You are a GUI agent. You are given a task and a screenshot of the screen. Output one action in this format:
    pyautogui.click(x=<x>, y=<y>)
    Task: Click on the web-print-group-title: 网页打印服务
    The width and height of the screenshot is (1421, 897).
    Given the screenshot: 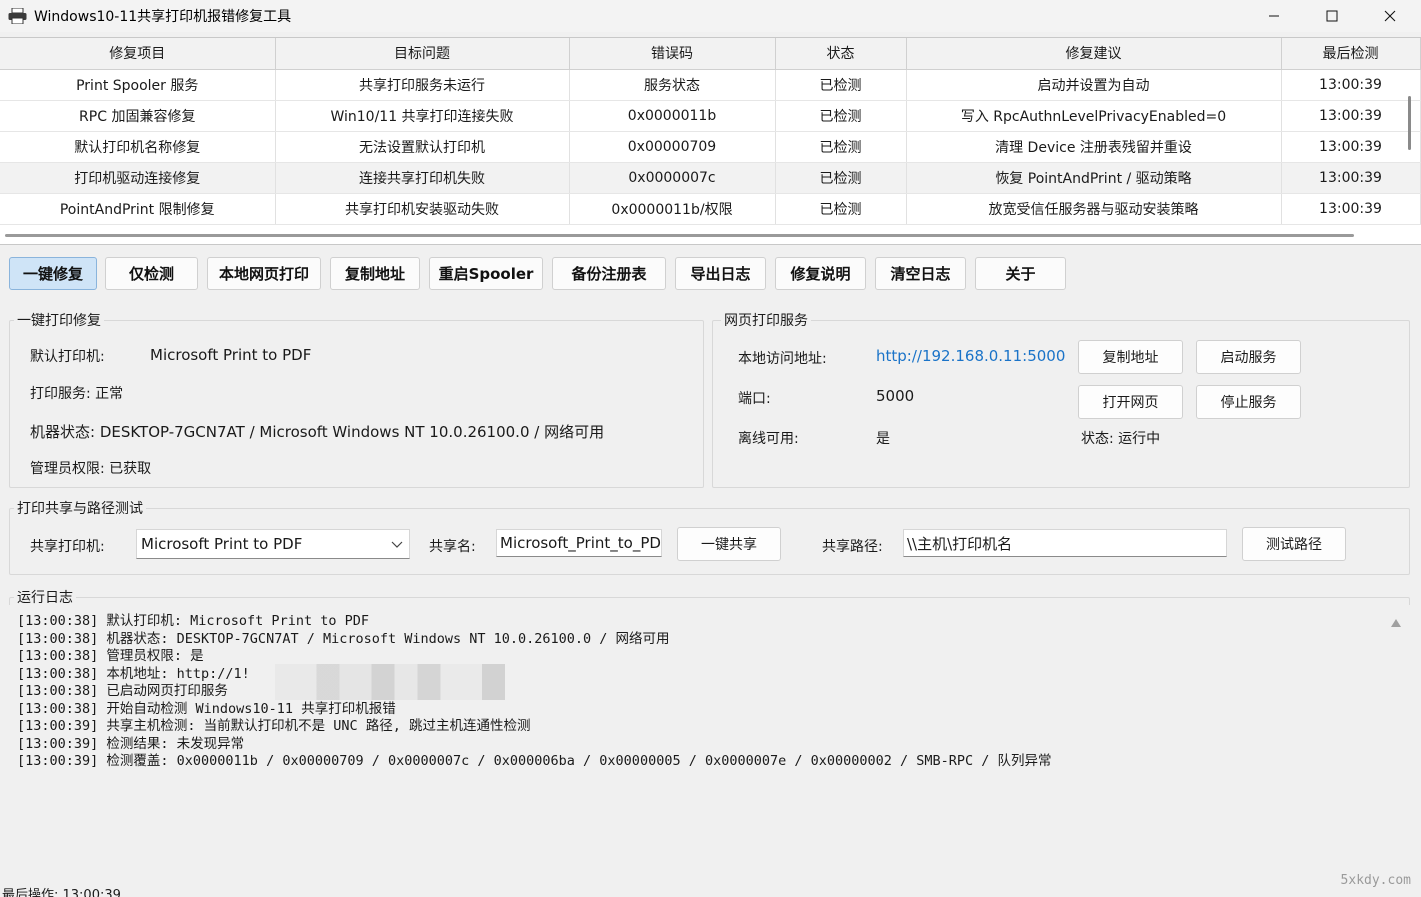 What is the action you would take?
    pyautogui.click(x=766, y=320)
    